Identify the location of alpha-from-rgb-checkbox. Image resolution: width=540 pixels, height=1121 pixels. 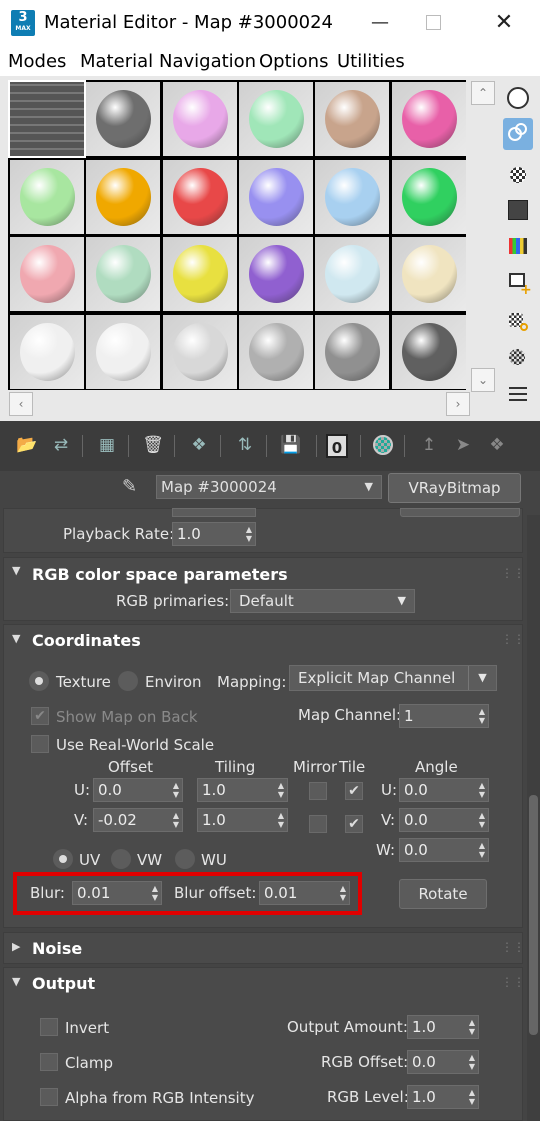
(49, 1097).